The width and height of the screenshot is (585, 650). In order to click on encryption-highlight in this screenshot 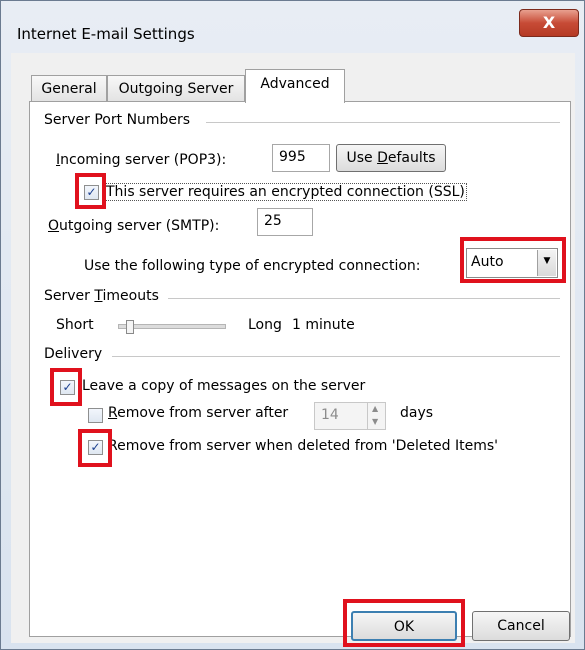, I will do `click(513, 260)`.